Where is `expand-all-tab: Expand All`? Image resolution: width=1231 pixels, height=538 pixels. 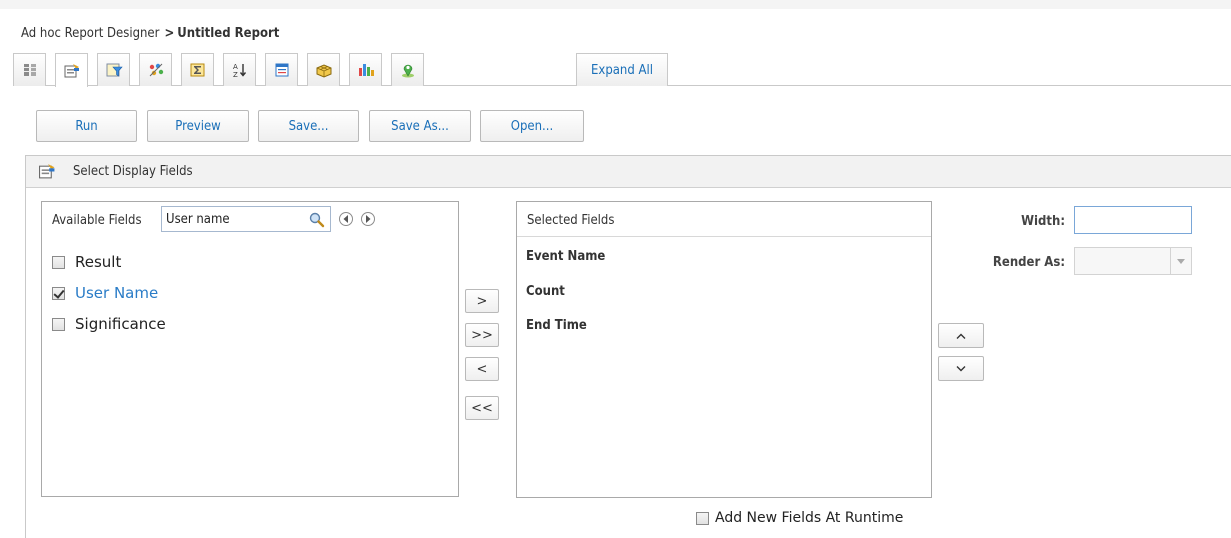 expand-all-tab: Expand All is located at coordinates (622, 69).